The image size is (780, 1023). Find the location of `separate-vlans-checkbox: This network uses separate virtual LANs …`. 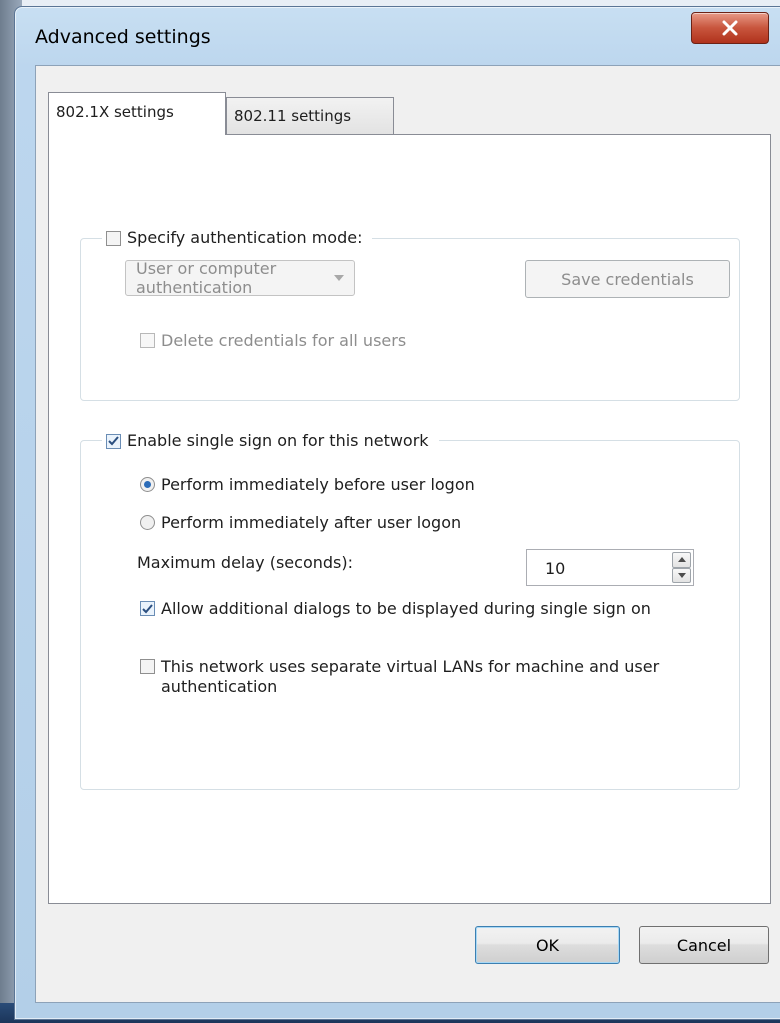

separate-vlans-checkbox: This network uses separate virtual LANs … is located at coordinates (420, 677).